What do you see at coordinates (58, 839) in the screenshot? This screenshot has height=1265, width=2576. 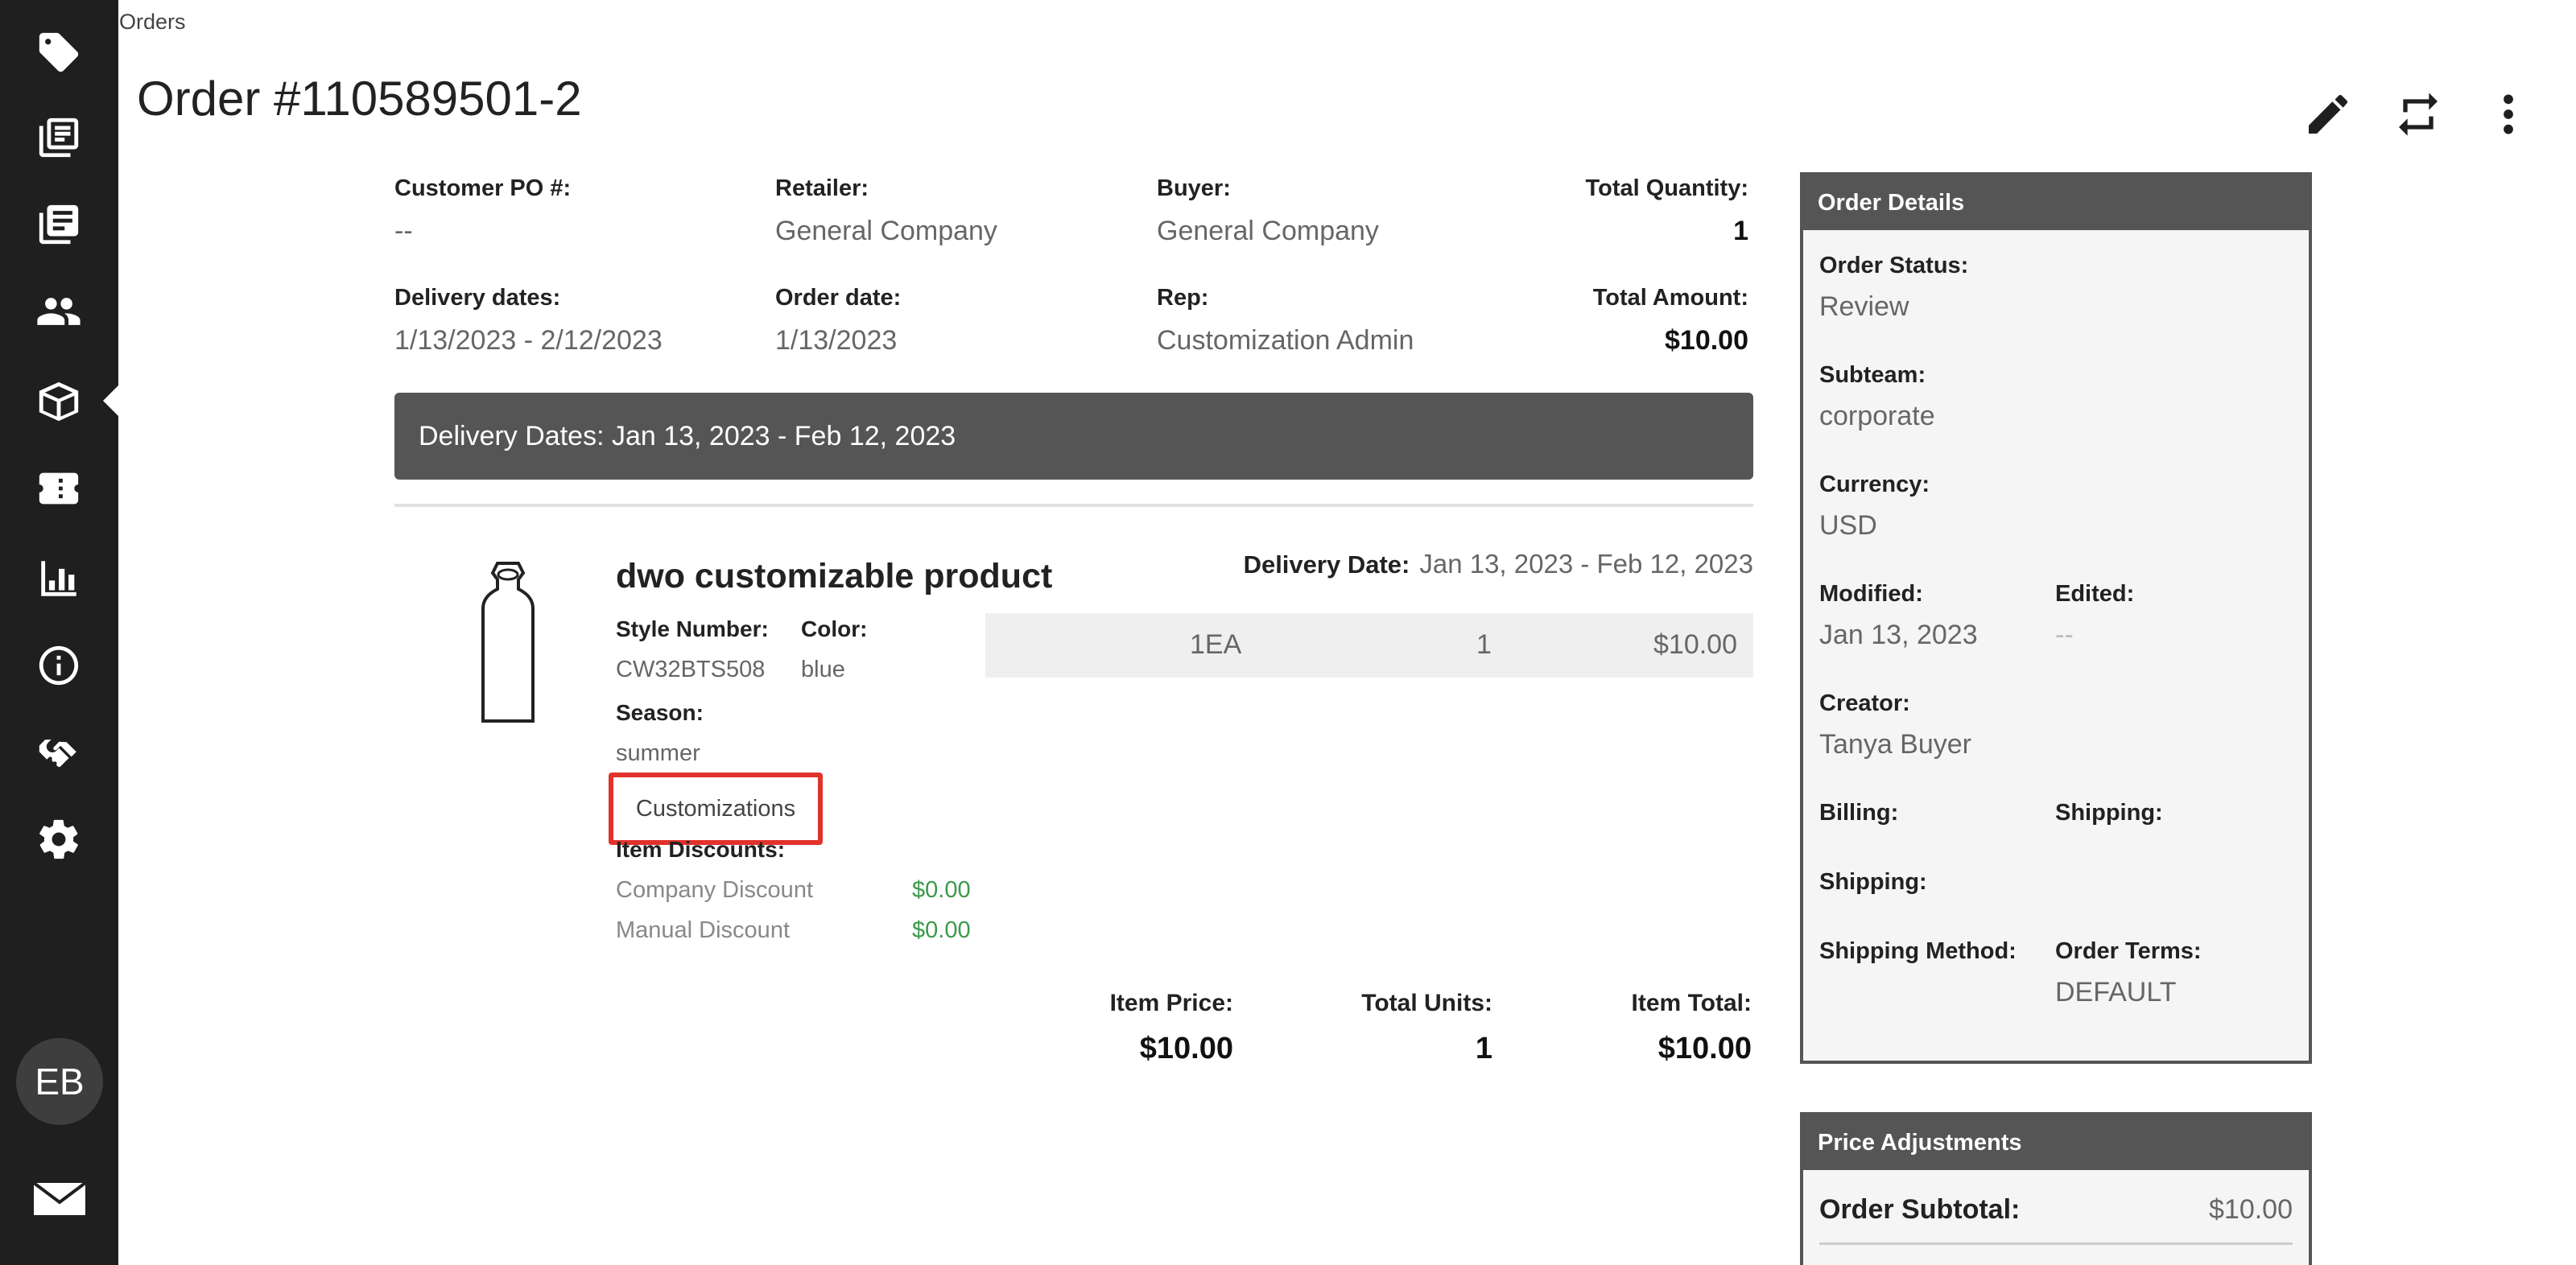 I see `gear-icon` at bounding box center [58, 839].